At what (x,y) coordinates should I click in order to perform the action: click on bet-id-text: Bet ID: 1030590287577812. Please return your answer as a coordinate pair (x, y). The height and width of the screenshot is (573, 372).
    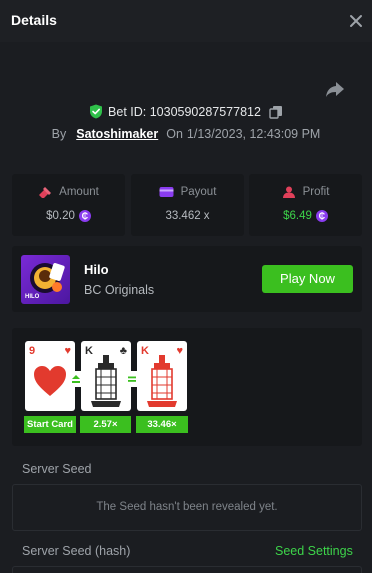
    Looking at the image, I should click on (184, 111).